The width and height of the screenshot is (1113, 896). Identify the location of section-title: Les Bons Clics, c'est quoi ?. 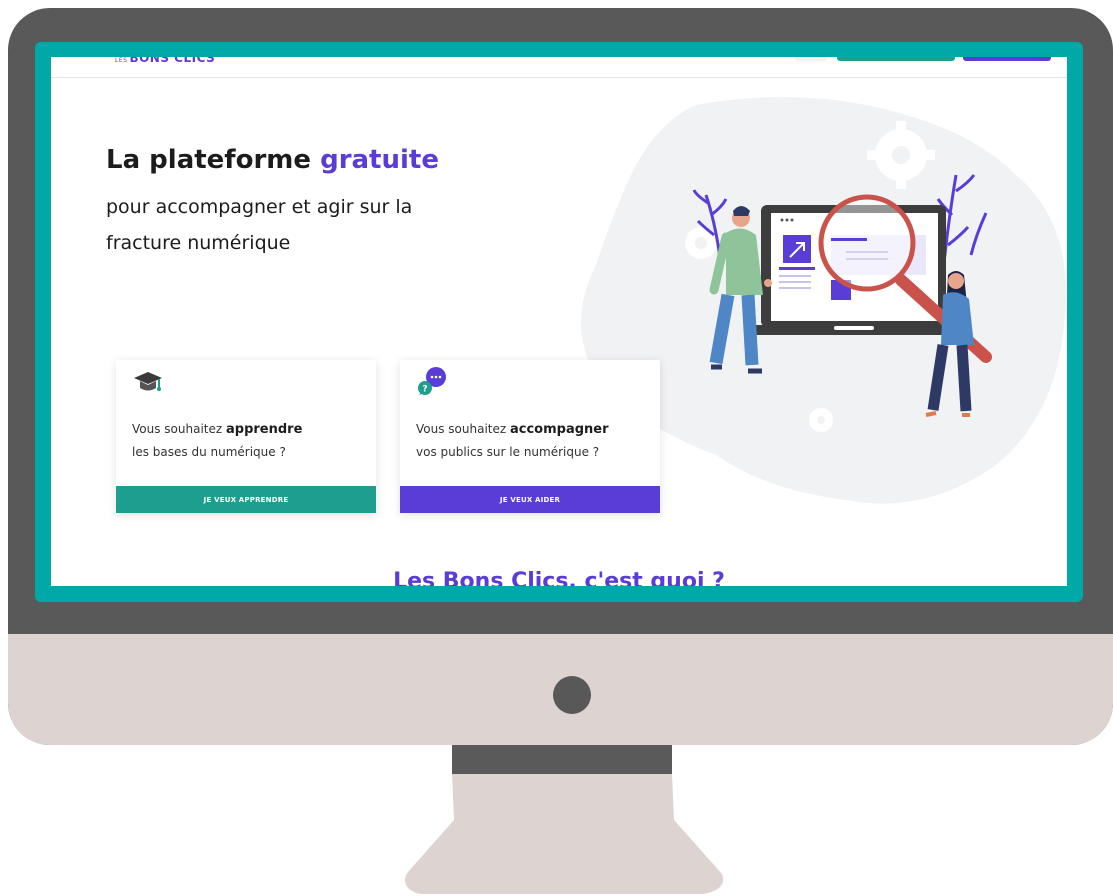
(559, 577).